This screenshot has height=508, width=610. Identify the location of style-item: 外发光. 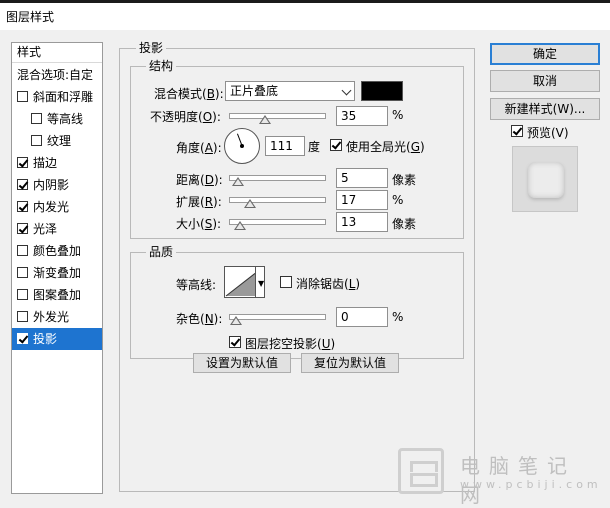
(57, 317).